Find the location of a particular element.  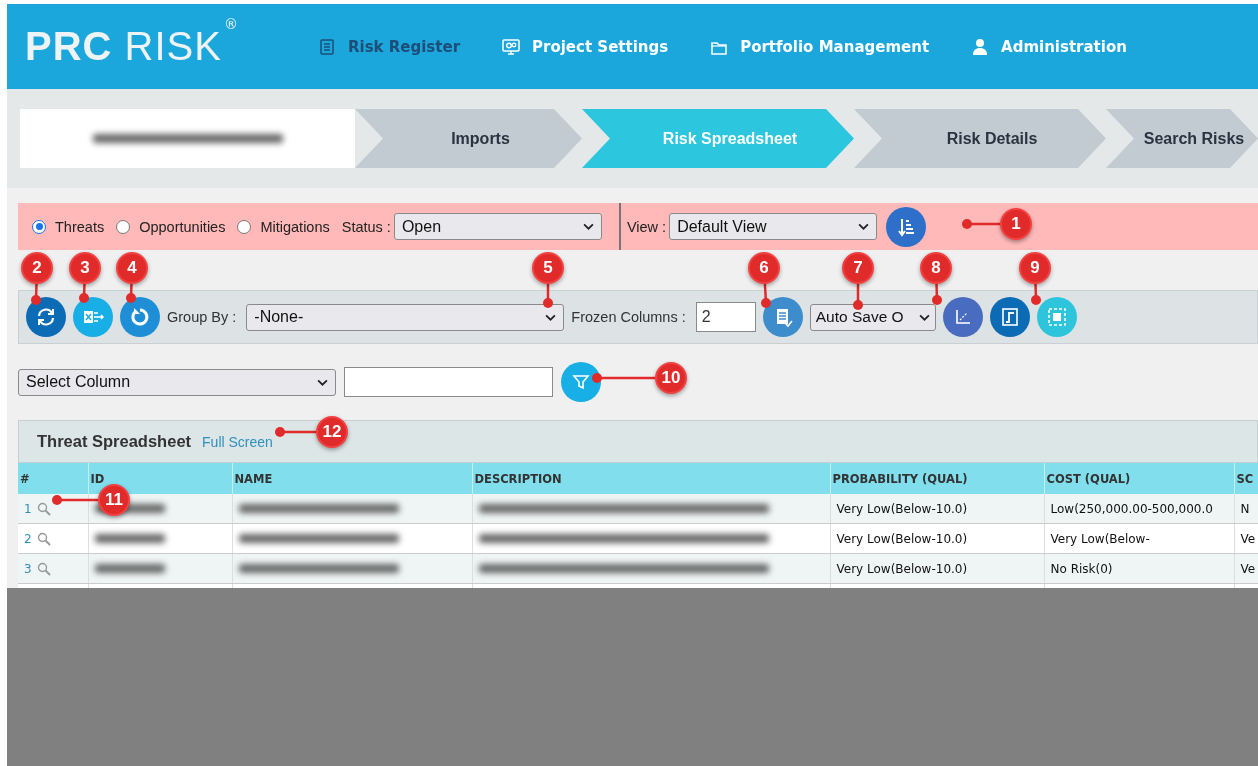

column-header: ID is located at coordinates (160, 478).